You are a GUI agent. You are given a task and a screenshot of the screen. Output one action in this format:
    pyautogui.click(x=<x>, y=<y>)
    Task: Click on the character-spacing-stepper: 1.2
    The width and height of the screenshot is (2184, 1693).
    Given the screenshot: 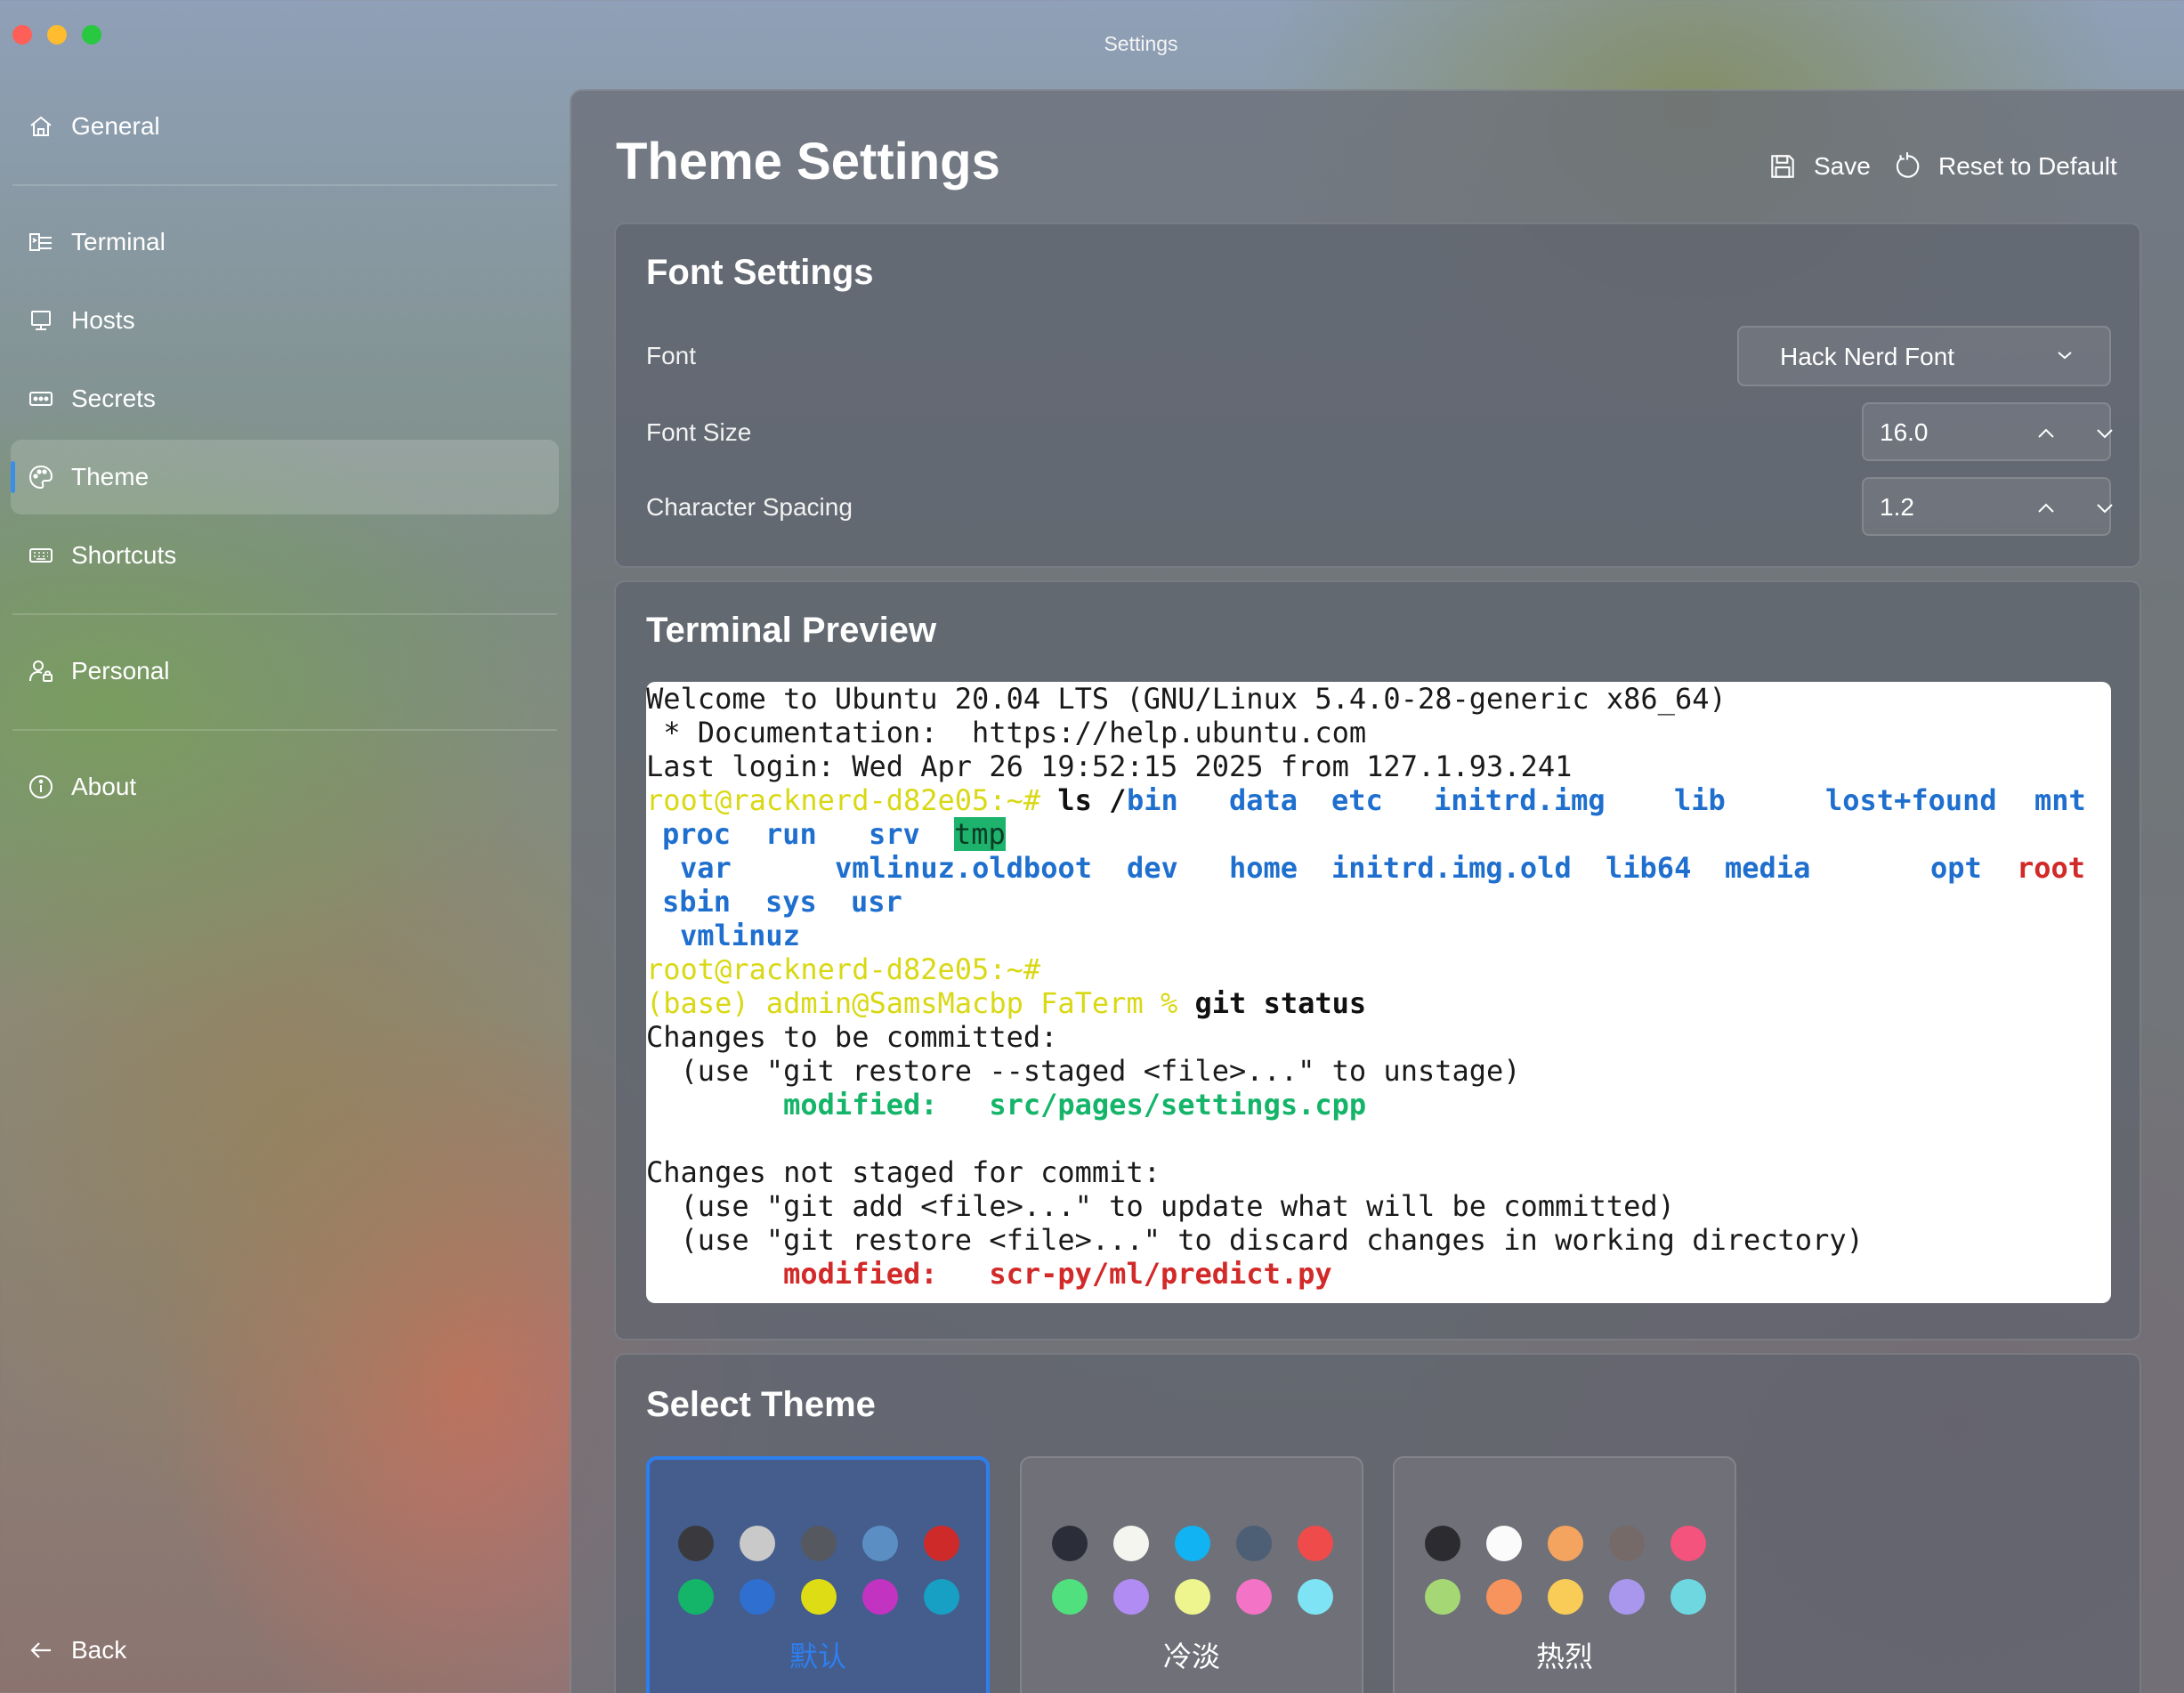 What is the action you would take?
    pyautogui.click(x=1988, y=507)
    